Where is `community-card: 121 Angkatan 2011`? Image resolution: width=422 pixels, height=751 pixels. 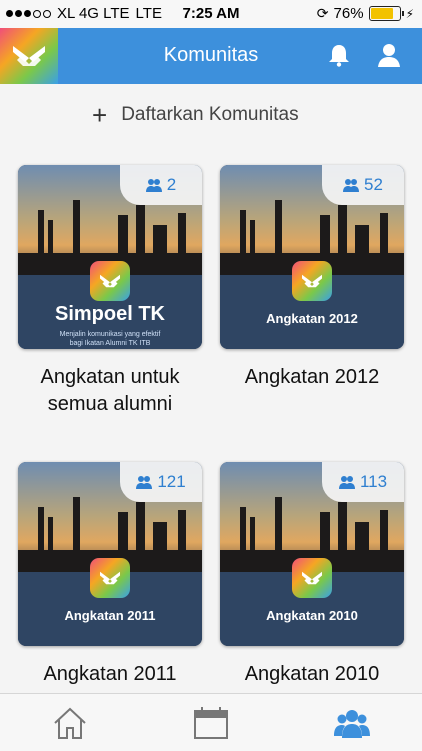 community-card: 121 Angkatan 2011 is located at coordinates (110, 554).